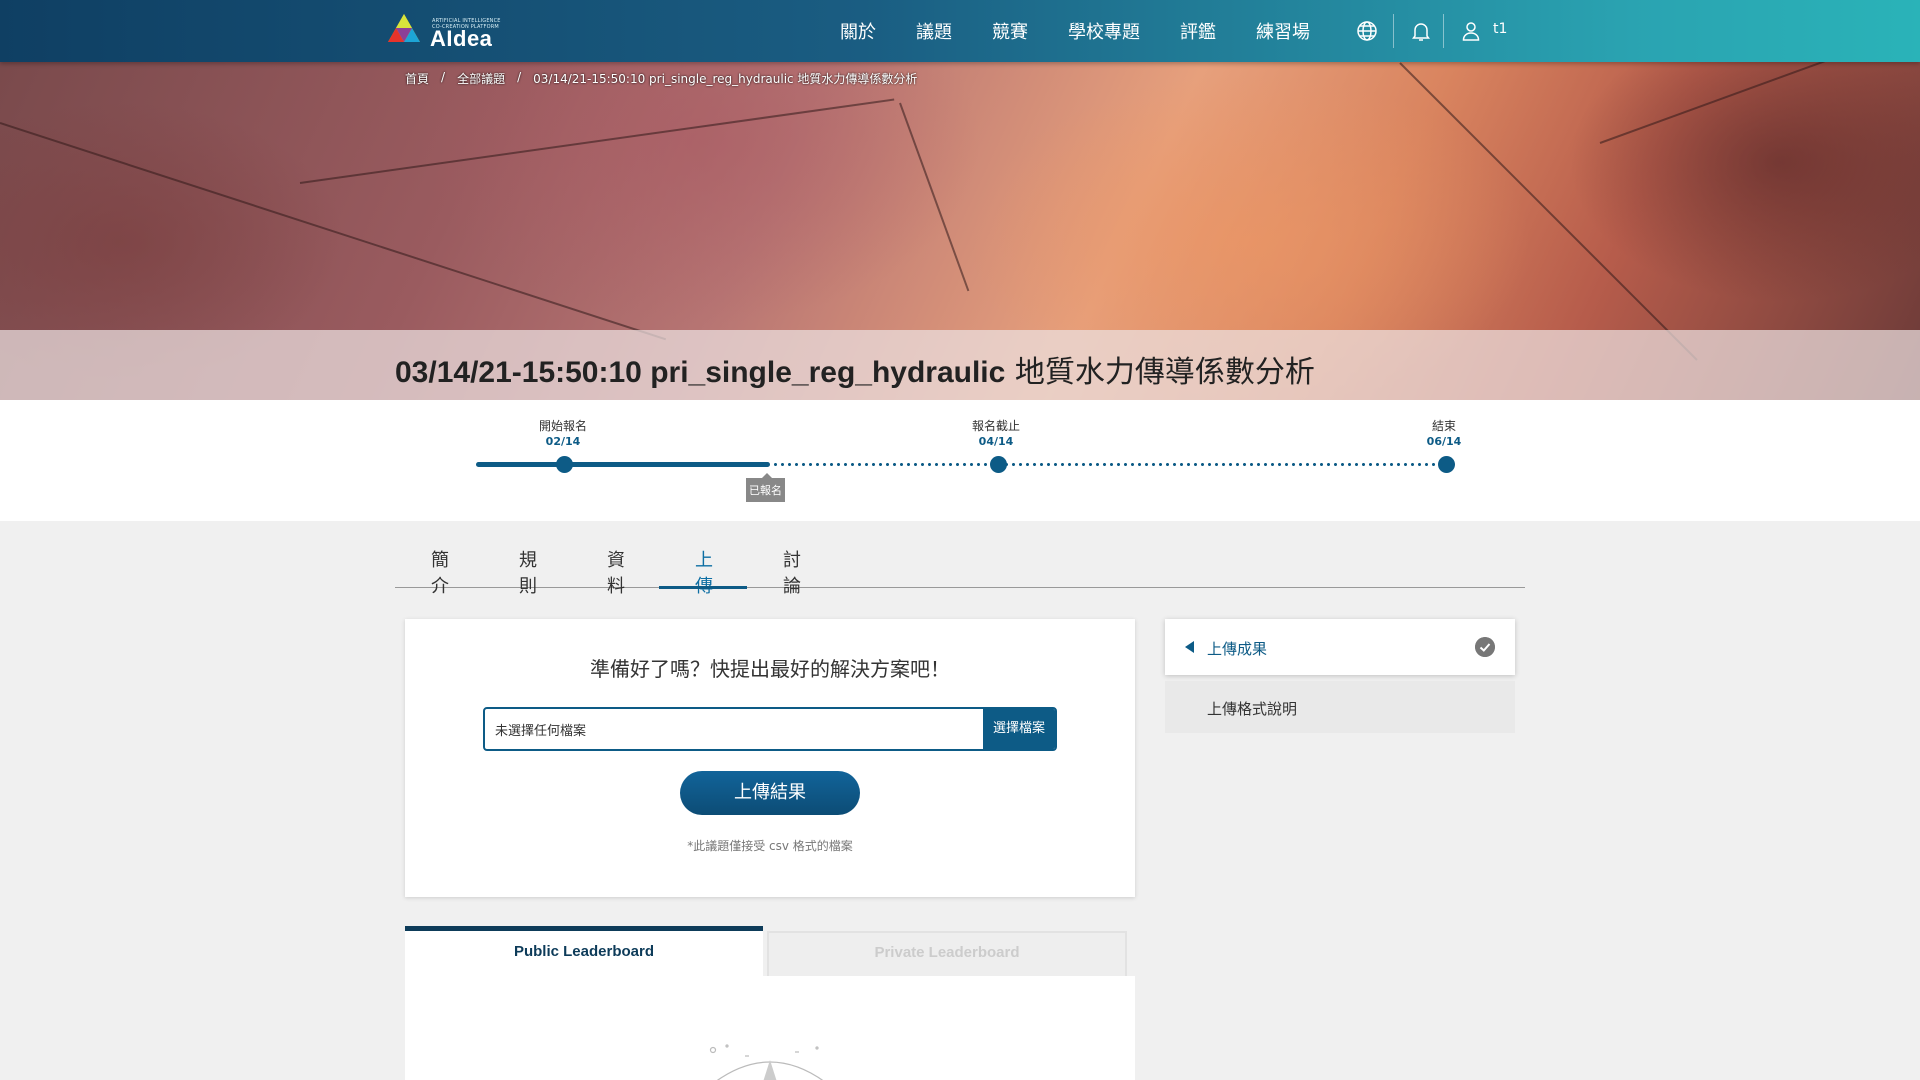 This screenshot has height=1080, width=1920. Describe the element at coordinates (1340, 647) in the screenshot. I see `side-item-upload-results: 上傳成果` at that location.